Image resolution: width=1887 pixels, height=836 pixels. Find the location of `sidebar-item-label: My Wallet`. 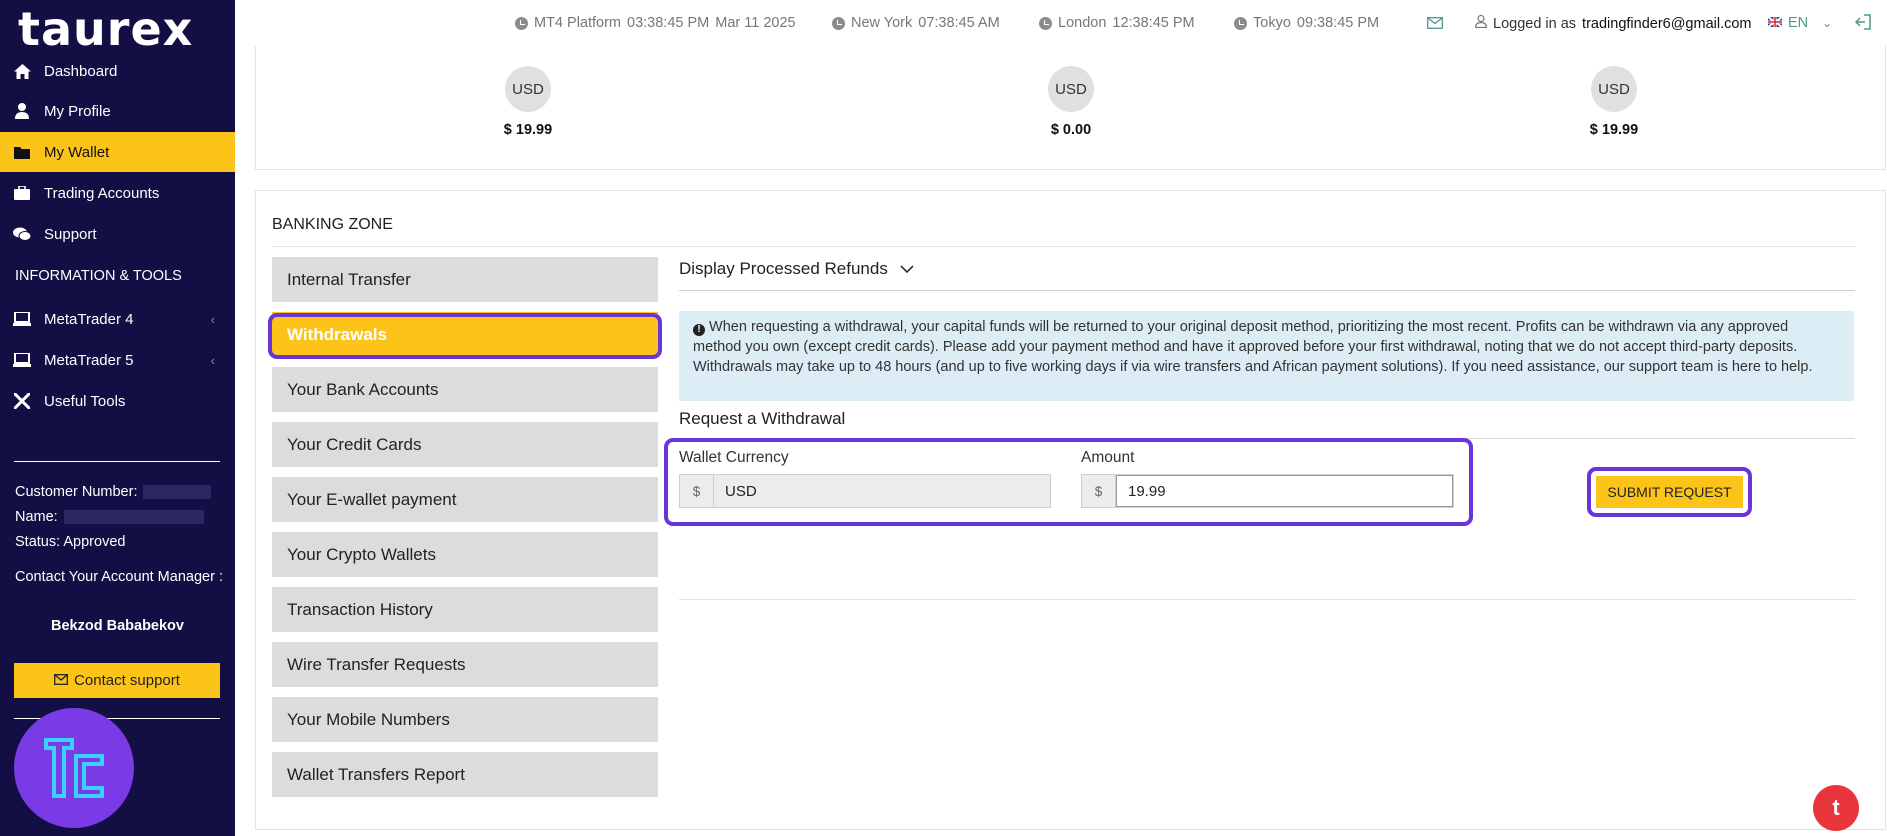

sidebar-item-label: My Wallet is located at coordinates (77, 152).